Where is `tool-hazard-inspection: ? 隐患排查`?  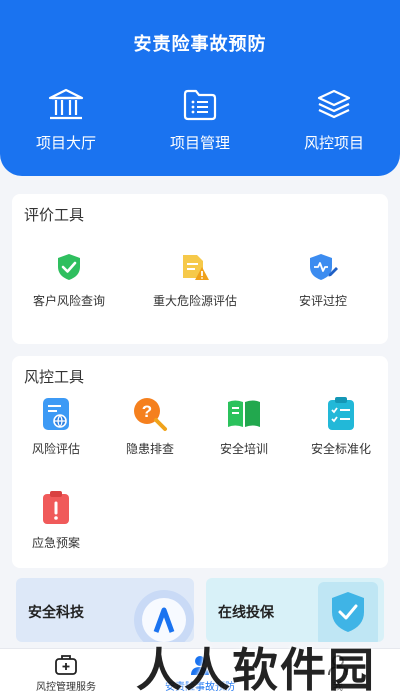 tool-hazard-inspection: ? 隐患排查 is located at coordinates (150, 426).